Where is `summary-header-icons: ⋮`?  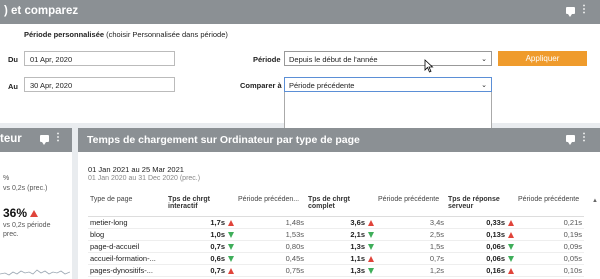
summary-header-icons: ⋮ is located at coordinates (51, 139).